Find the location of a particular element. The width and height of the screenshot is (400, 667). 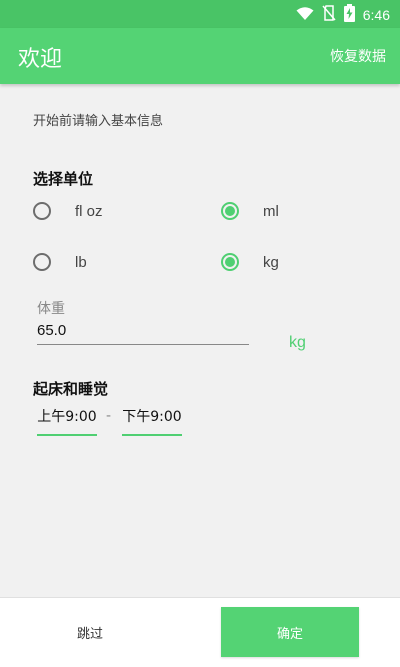

unit-option-kg: kg is located at coordinates (250, 262).